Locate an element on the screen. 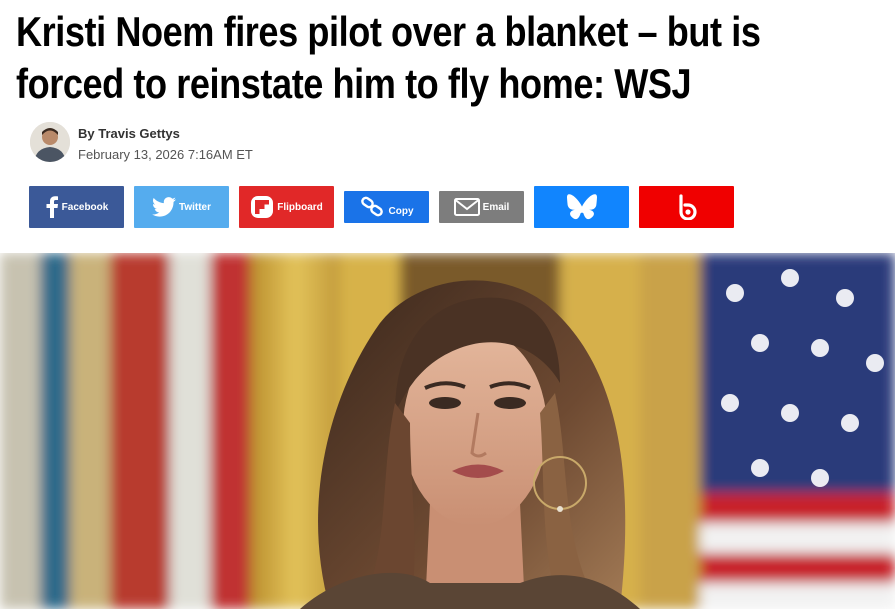  email-share-button: Email is located at coordinates (481, 207).